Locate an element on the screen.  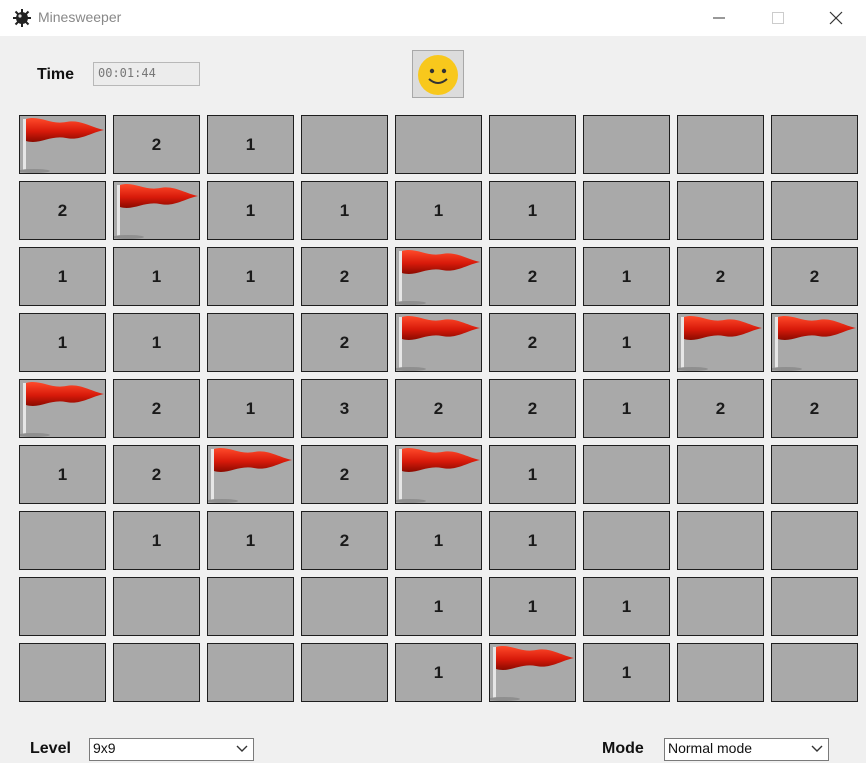
title-bar: Minesweeper is located at coordinates (433, 18).